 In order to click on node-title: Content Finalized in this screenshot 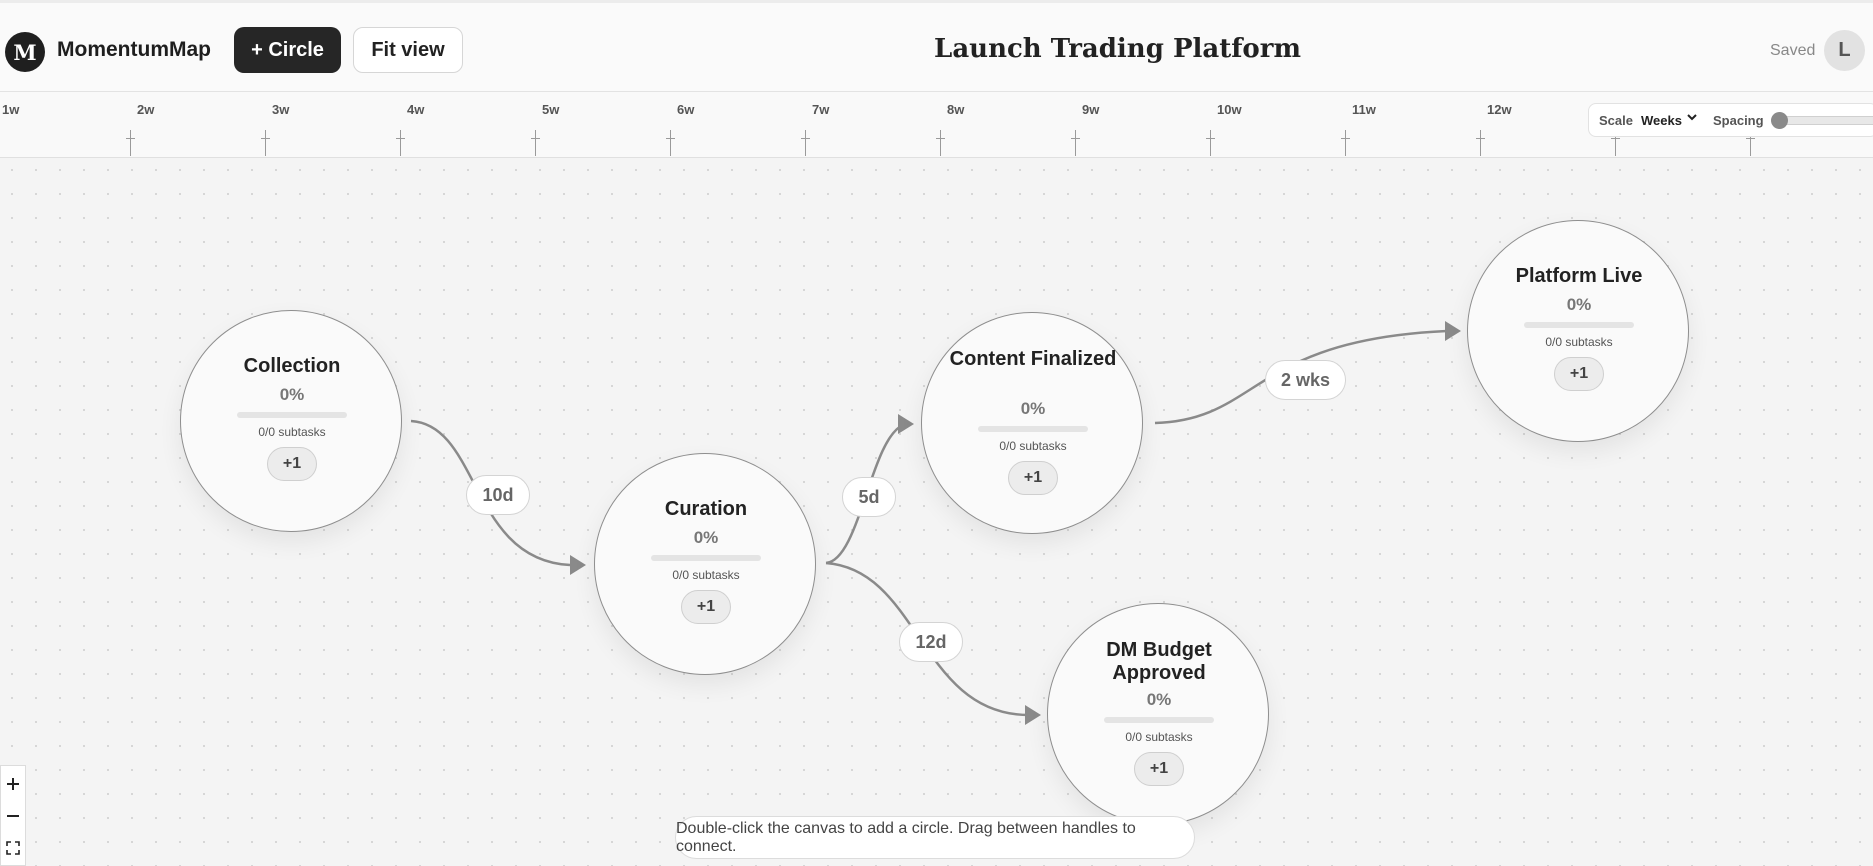, I will do `click(1033, 359)`.